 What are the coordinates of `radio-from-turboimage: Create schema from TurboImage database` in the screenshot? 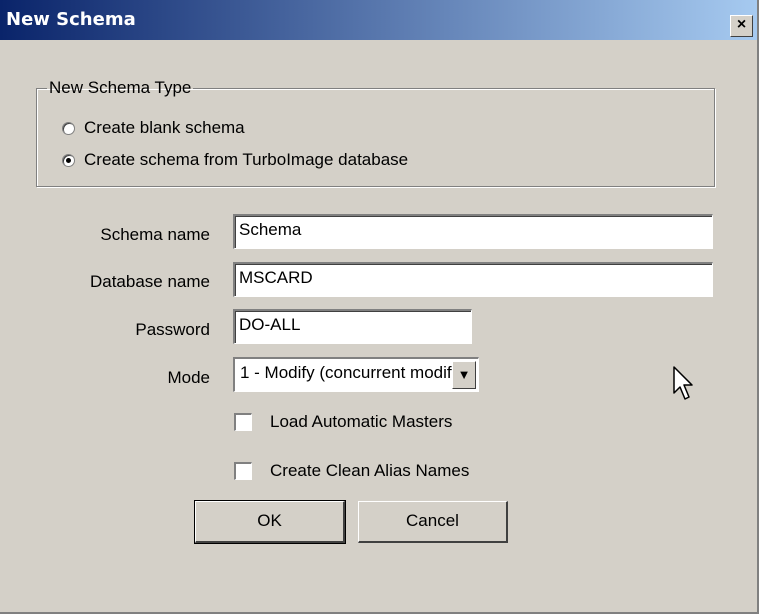 It's located at (235, 160).